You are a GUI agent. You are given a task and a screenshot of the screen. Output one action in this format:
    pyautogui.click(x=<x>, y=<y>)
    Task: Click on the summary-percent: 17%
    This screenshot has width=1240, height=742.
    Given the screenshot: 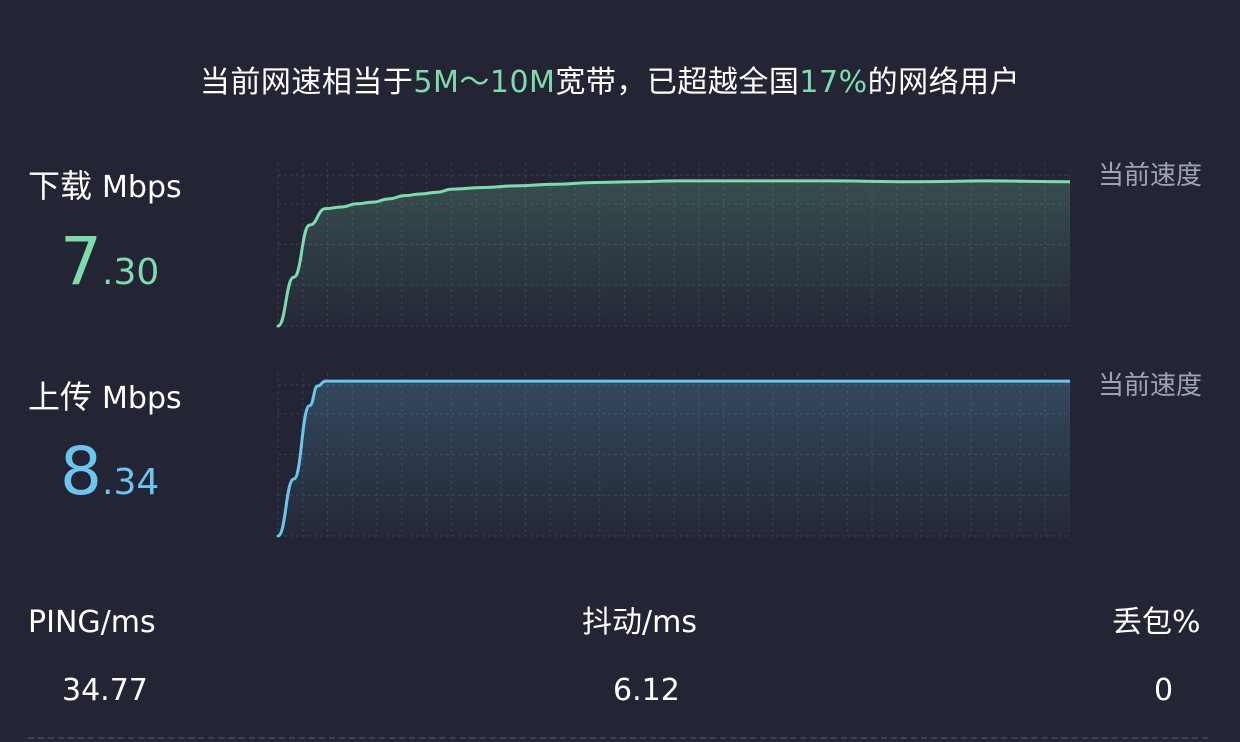 What is the action you would take?
    pyautogui.click(x=833, y=82)
    